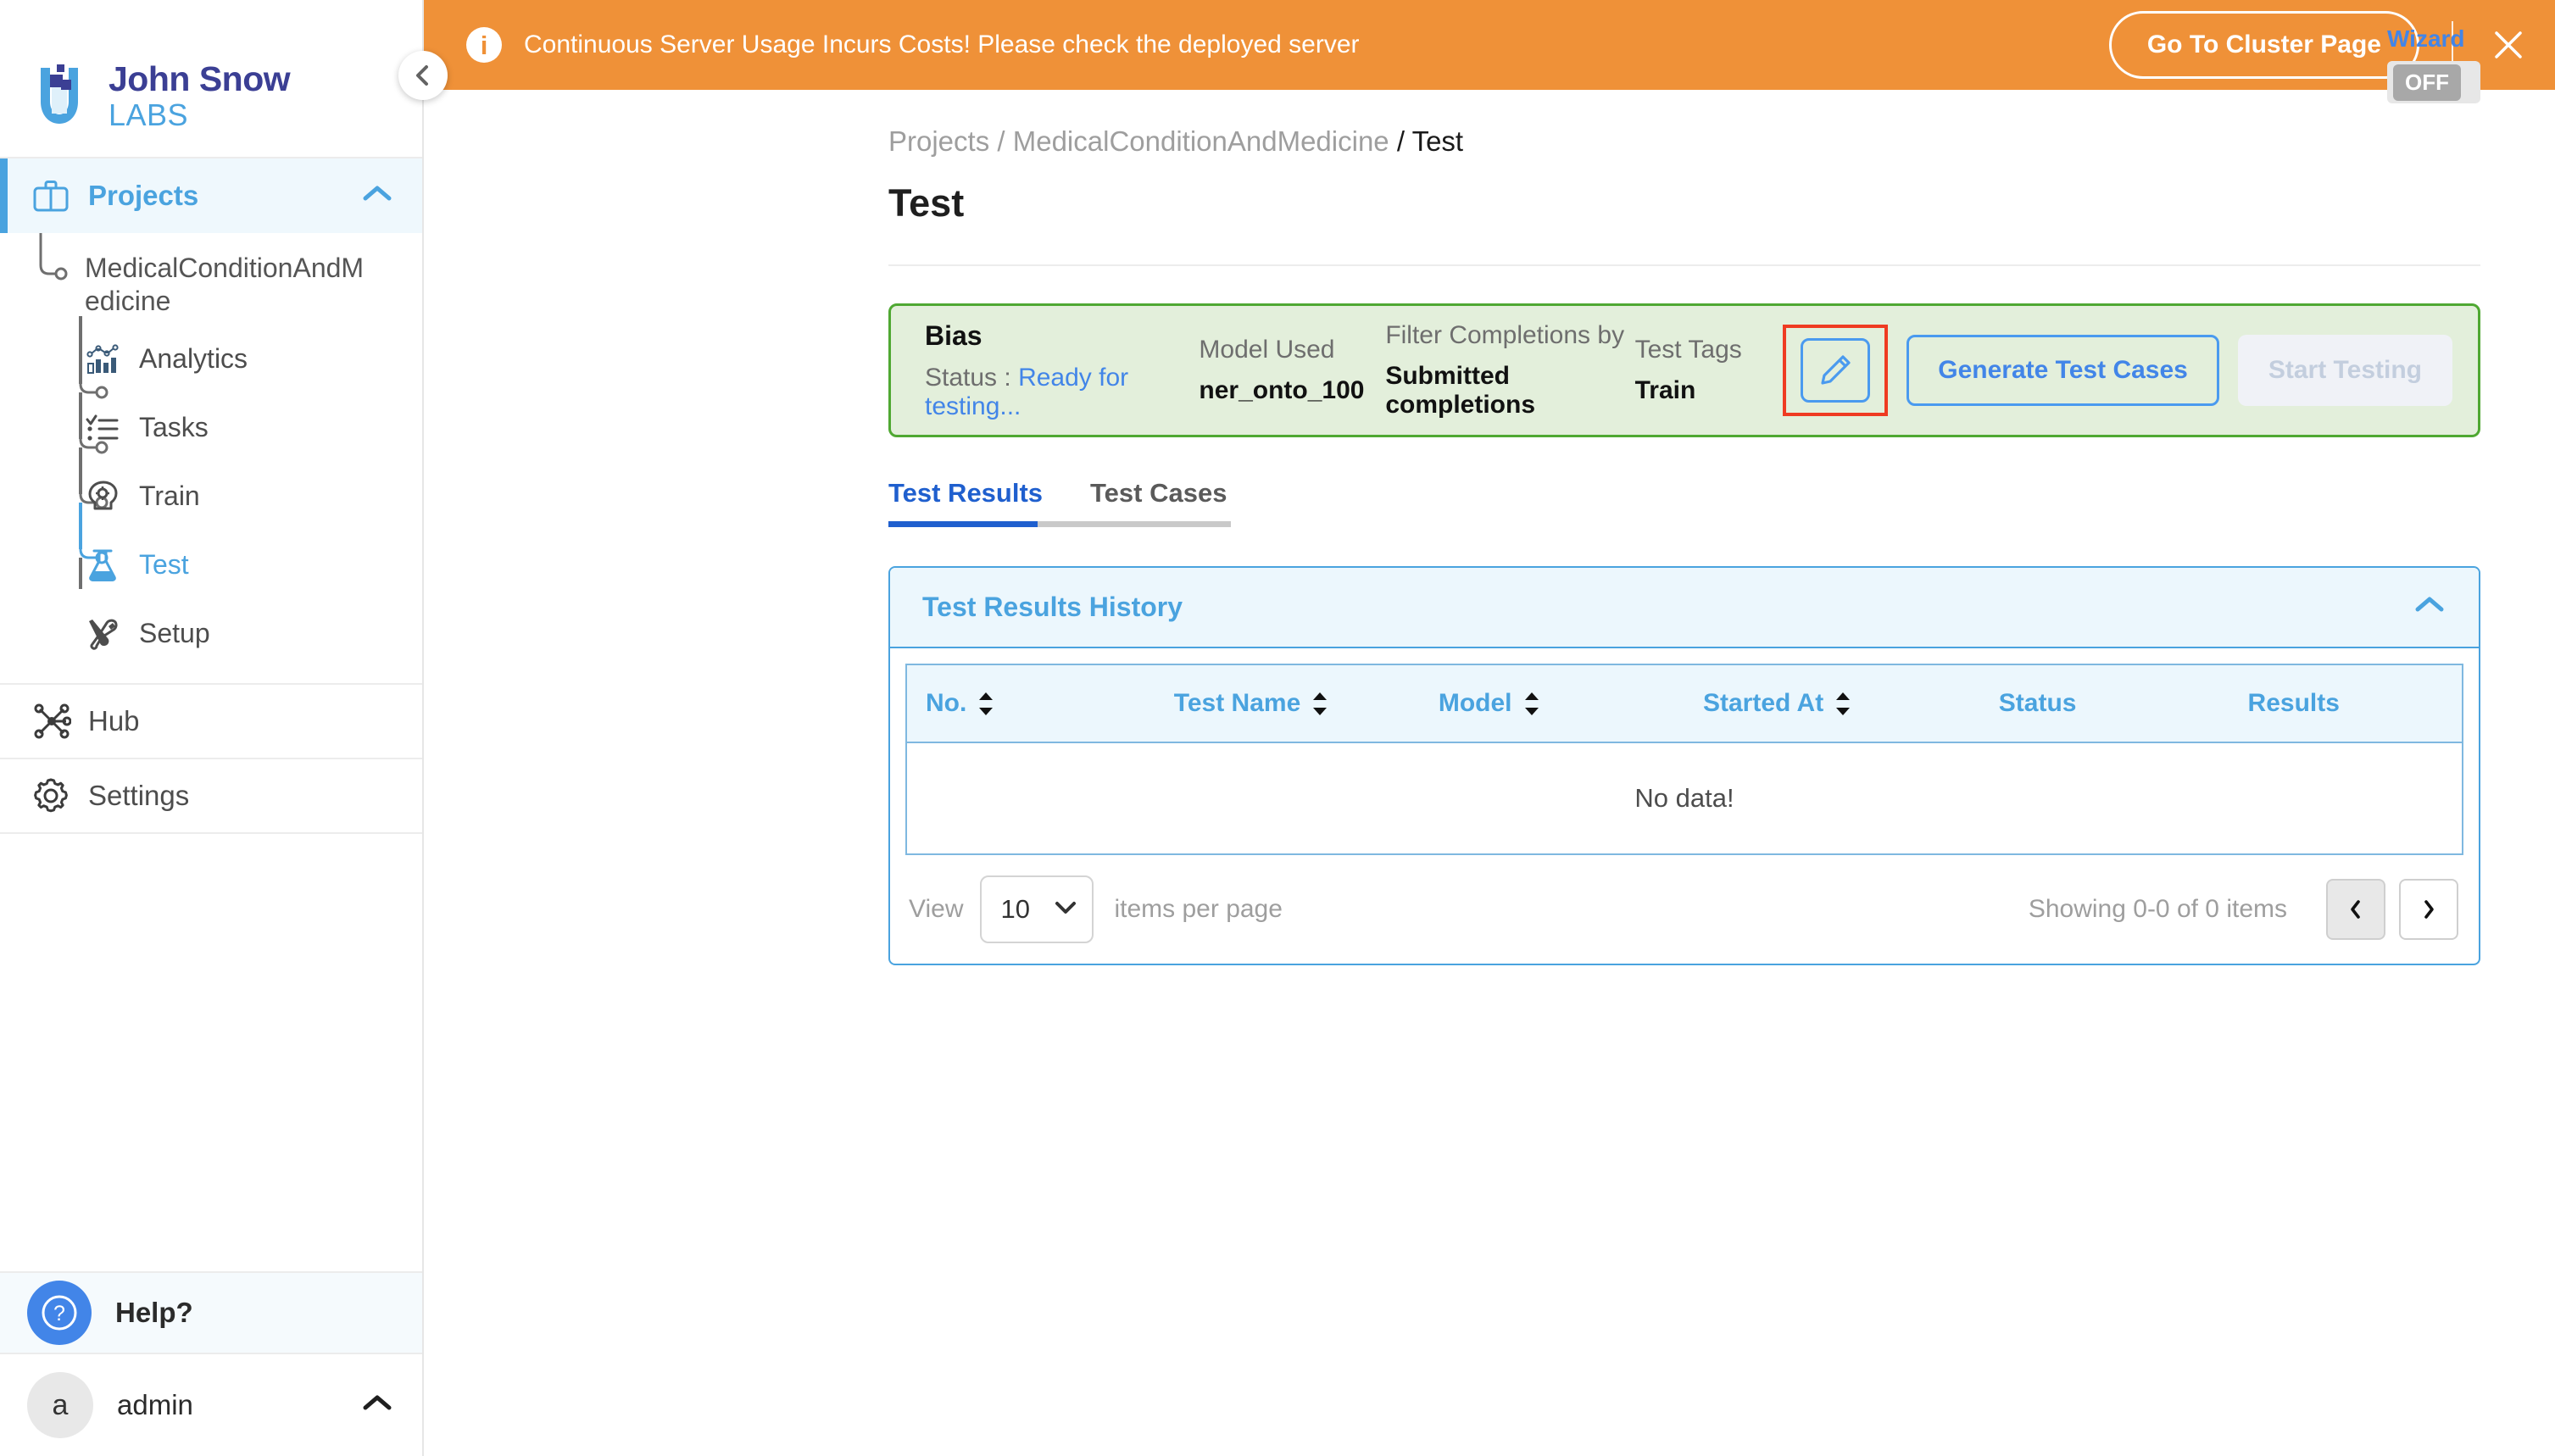  I want to click on sidebar-collapse-button, so click(423, 75).